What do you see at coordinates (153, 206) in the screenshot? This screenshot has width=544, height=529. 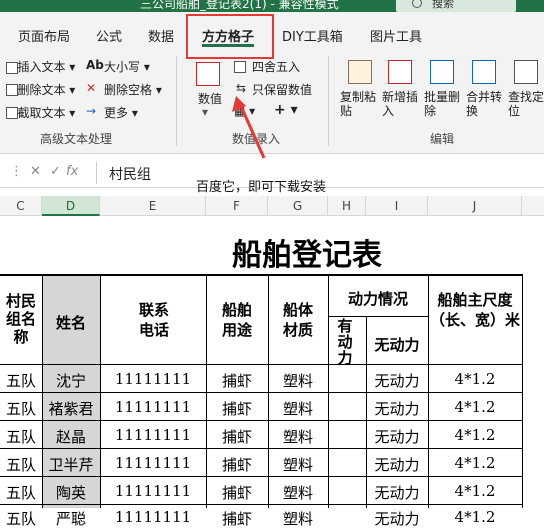 I see `column-header-e: E` at bounding box center [153, 206].